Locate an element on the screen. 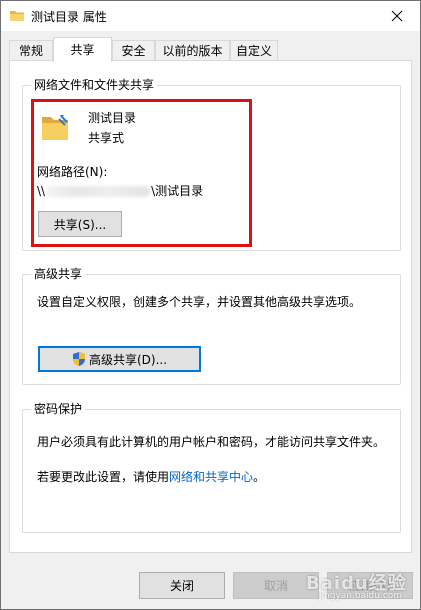  password-description: 用户必须具有此计算机的用户帐户和密码，才能访问共享文件夹。 is located at coordinates (211, 442).